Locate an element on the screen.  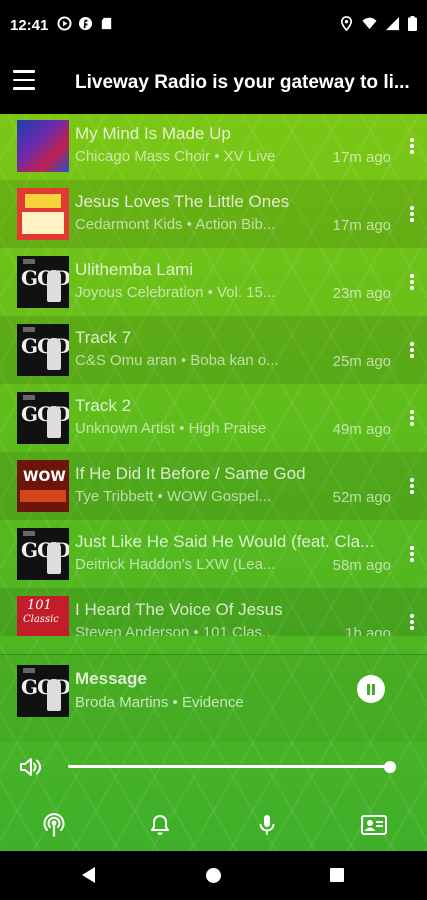
volume-slider-thumb is located at coordinates (390, 766).